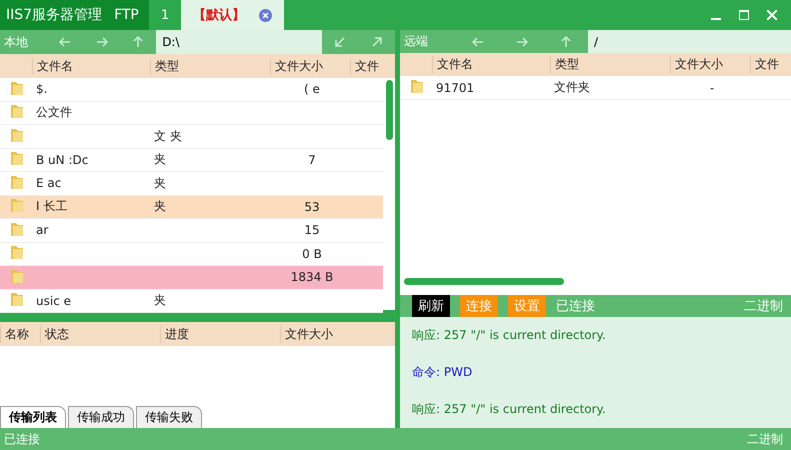 The width and height of the screenshot is (791, 450). I want to click on horizontal-scrollbar, so click(484, 281).